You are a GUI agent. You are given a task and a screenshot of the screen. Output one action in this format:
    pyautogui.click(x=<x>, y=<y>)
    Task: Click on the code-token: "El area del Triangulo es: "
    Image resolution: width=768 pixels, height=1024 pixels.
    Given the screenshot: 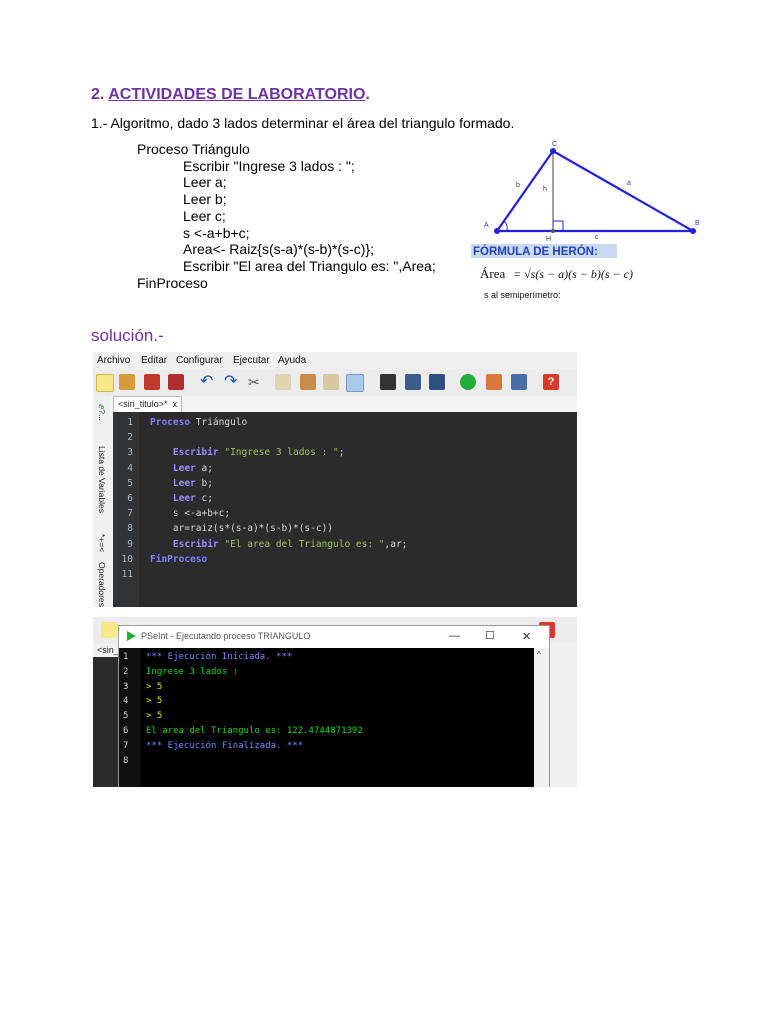 What is the action you would take?
    pyautogui.click(x=304, y=544)
    